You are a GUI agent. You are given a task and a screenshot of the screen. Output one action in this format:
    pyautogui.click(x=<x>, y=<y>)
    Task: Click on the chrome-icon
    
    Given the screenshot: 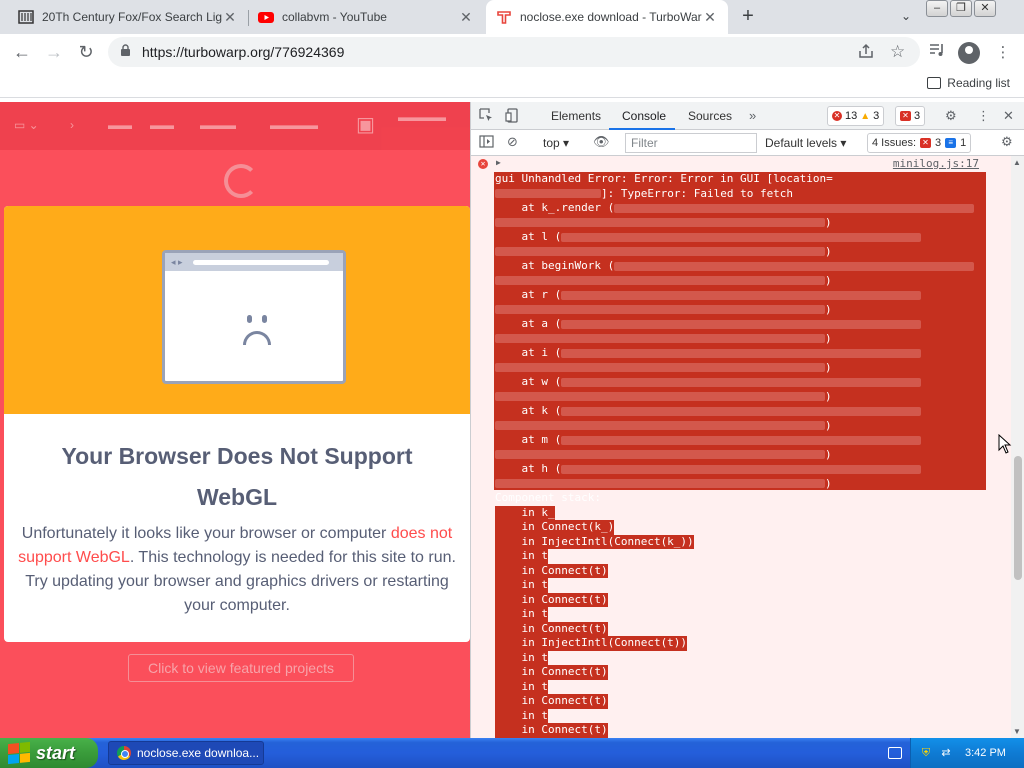 What is the action you would take?
    pyautogui.click(x=124, y=753)
    